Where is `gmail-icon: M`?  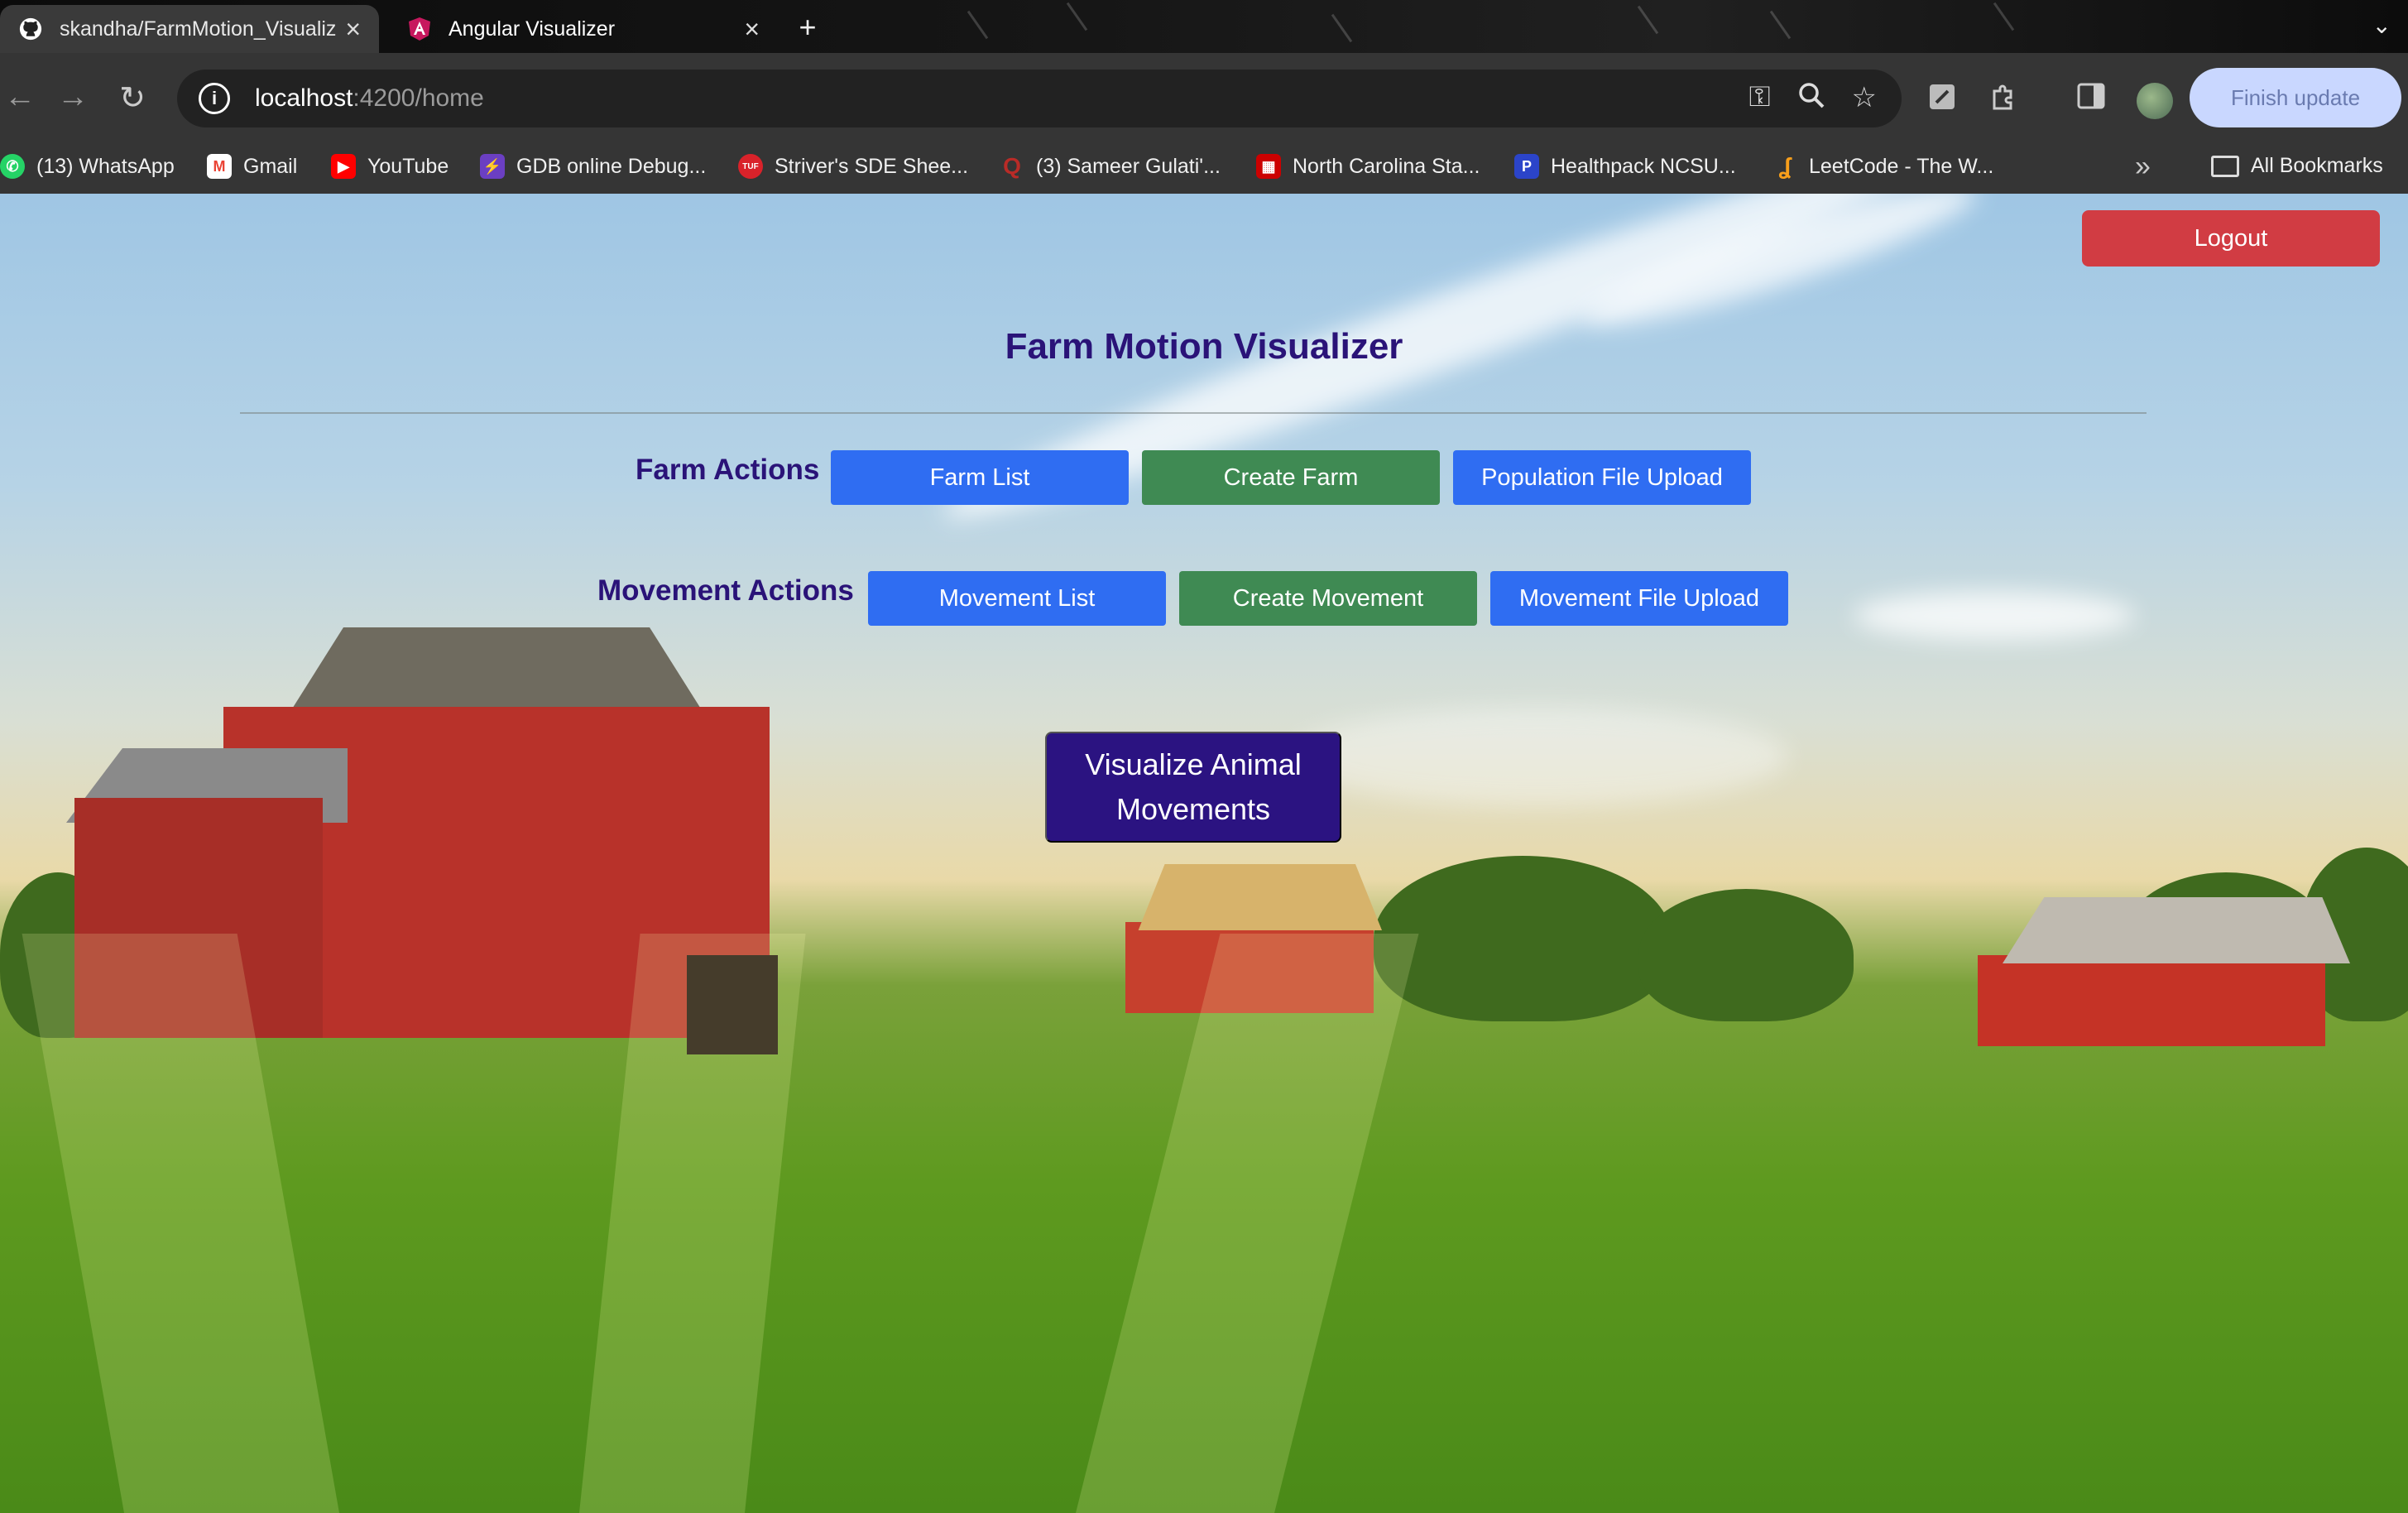
gmail-icon: M is located at coordinates (219, 167).